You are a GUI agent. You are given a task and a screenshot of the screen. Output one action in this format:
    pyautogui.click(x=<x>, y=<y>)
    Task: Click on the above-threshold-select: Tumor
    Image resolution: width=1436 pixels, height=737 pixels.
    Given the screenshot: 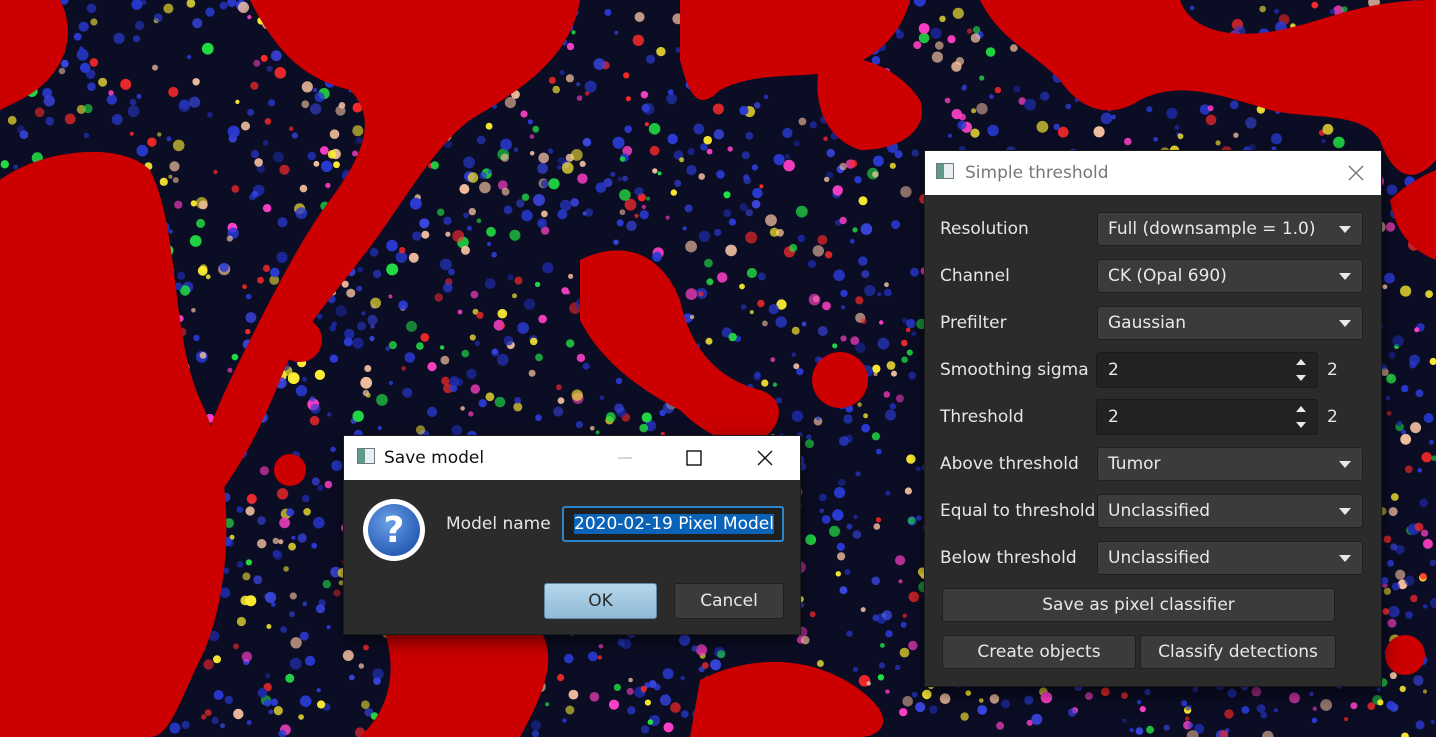 What is the action you would take?
    pyautogui.click(x=1230, y=464)
    